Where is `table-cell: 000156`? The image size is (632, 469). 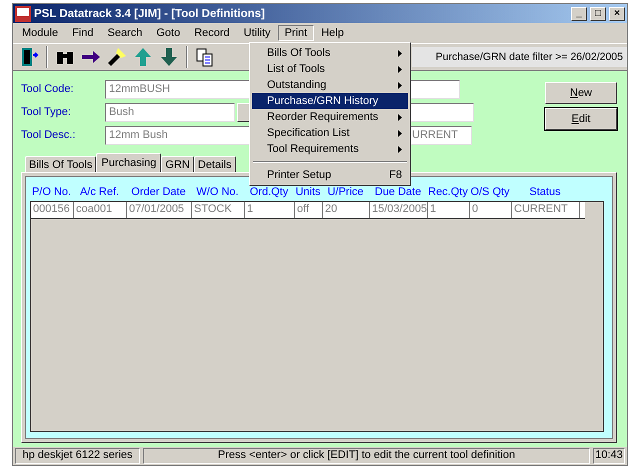
table-cell: 000156 is located at coordinates (52, 210).